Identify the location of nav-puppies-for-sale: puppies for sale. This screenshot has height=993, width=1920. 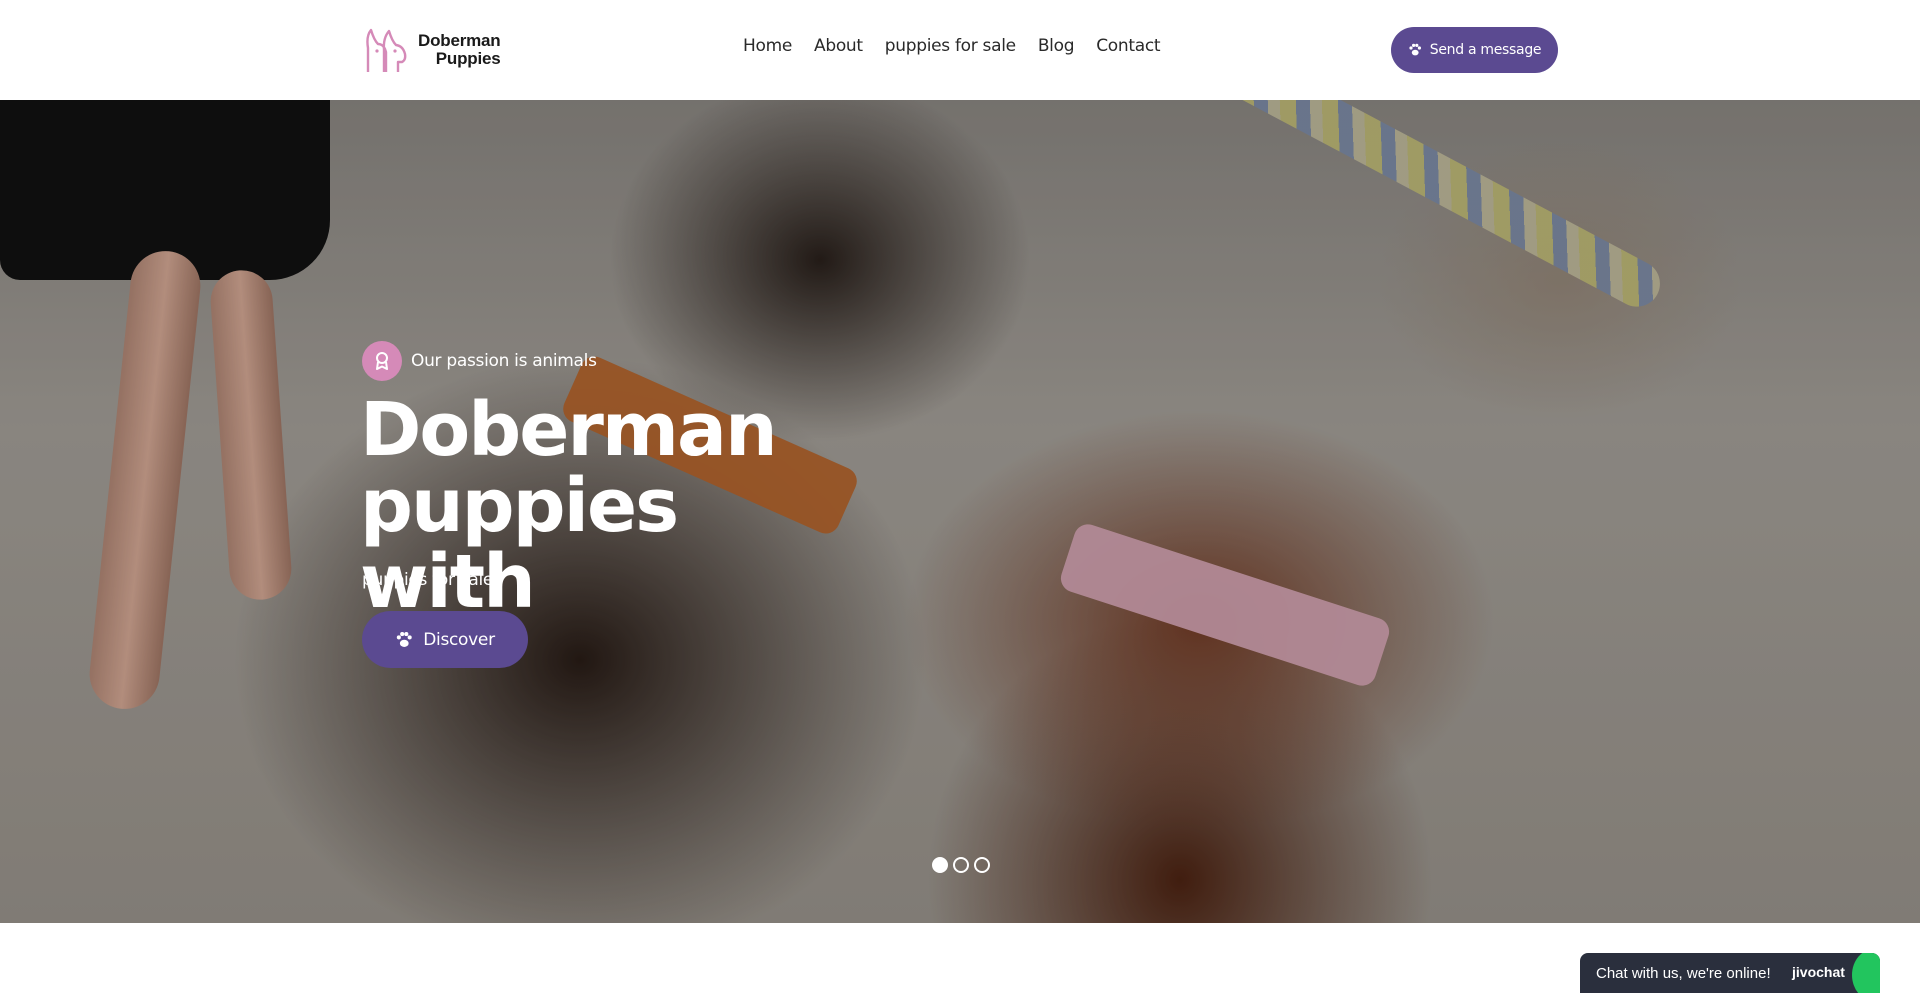
(950, 46).